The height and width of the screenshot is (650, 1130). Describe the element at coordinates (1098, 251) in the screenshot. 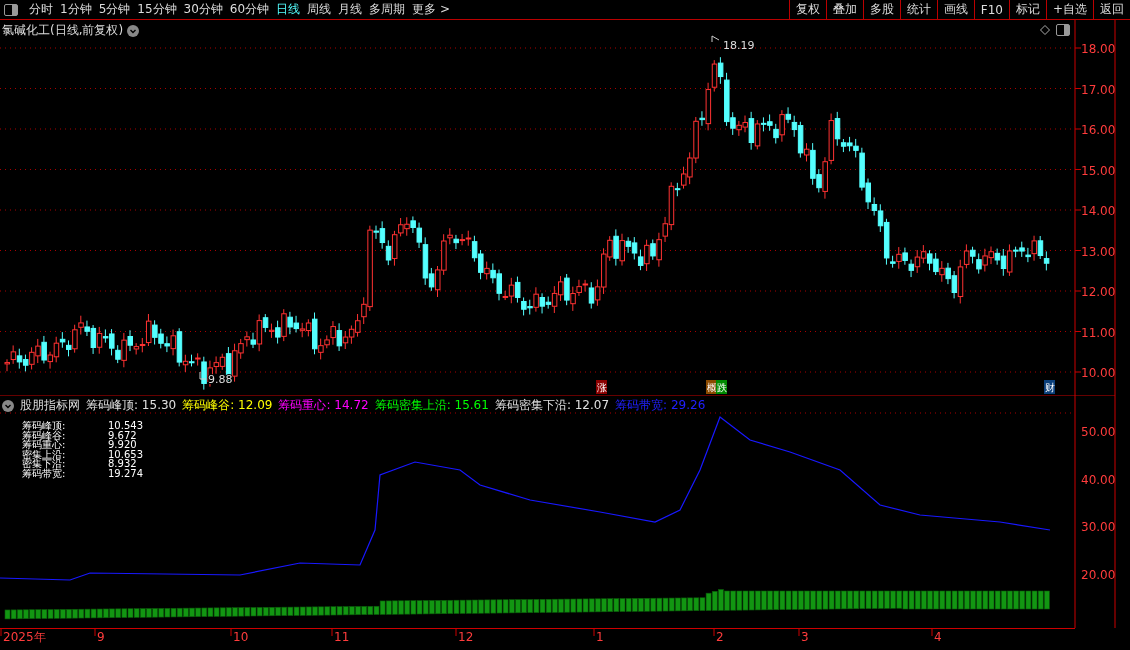

I see `price-axis-label: 13.00` at that location.